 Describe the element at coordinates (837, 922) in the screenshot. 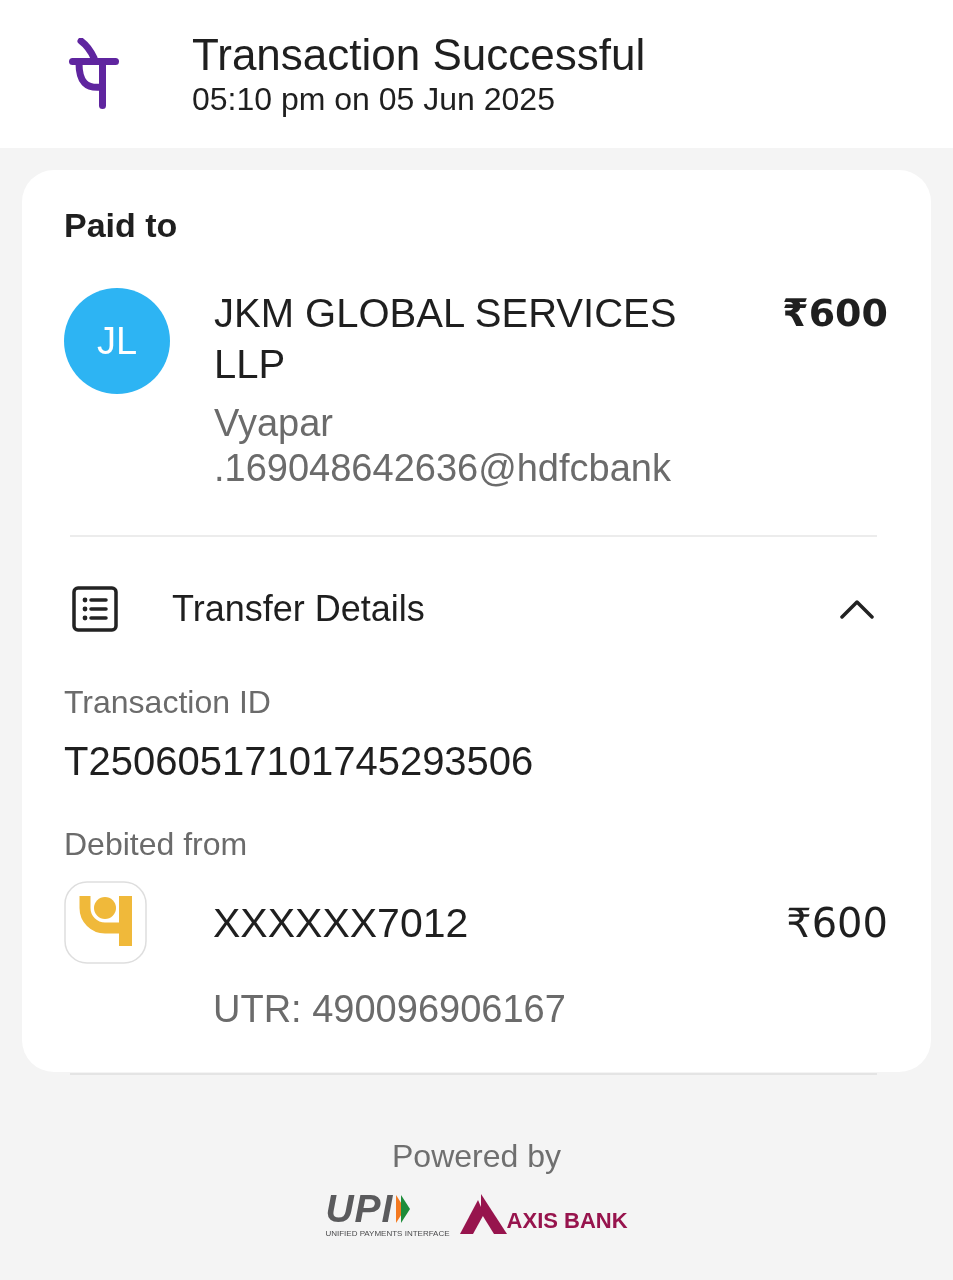

I see `debited-amount: ₹600` at that location.